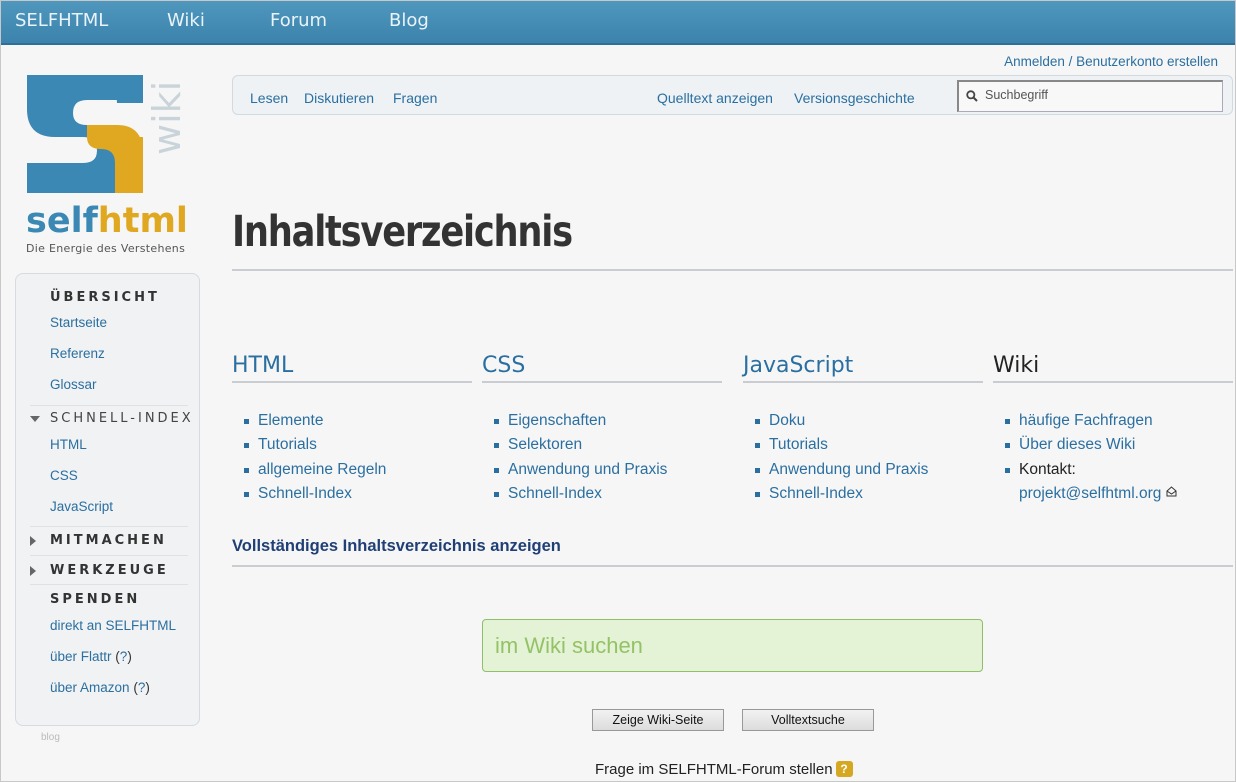 This screenshot has width=1236, height=782. Describe the element at coordinates (602, 368) in the screenshot. I see `column-heading-css: CSS` at that location.